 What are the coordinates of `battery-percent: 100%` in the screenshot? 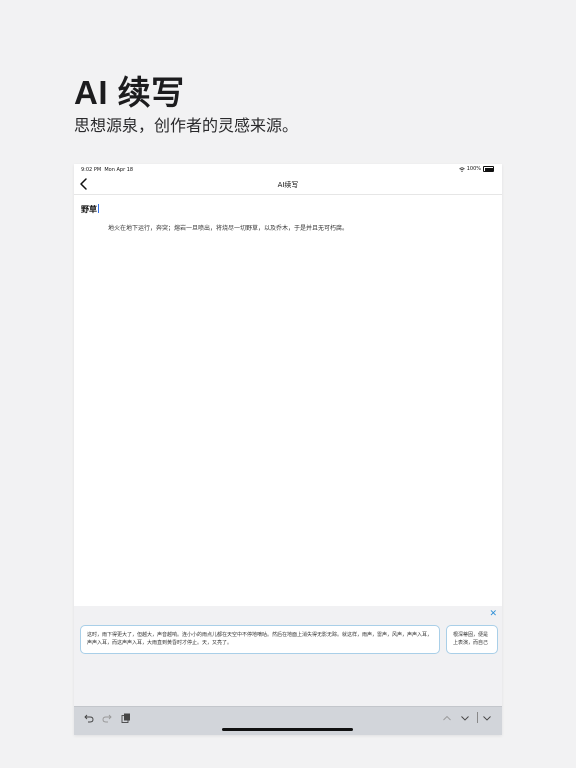 It's located at (473, 169).